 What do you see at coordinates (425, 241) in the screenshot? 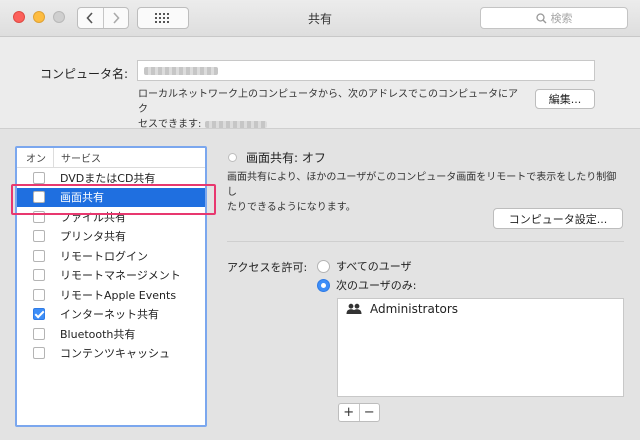
I see `divider` at bounding box center [425, 241].